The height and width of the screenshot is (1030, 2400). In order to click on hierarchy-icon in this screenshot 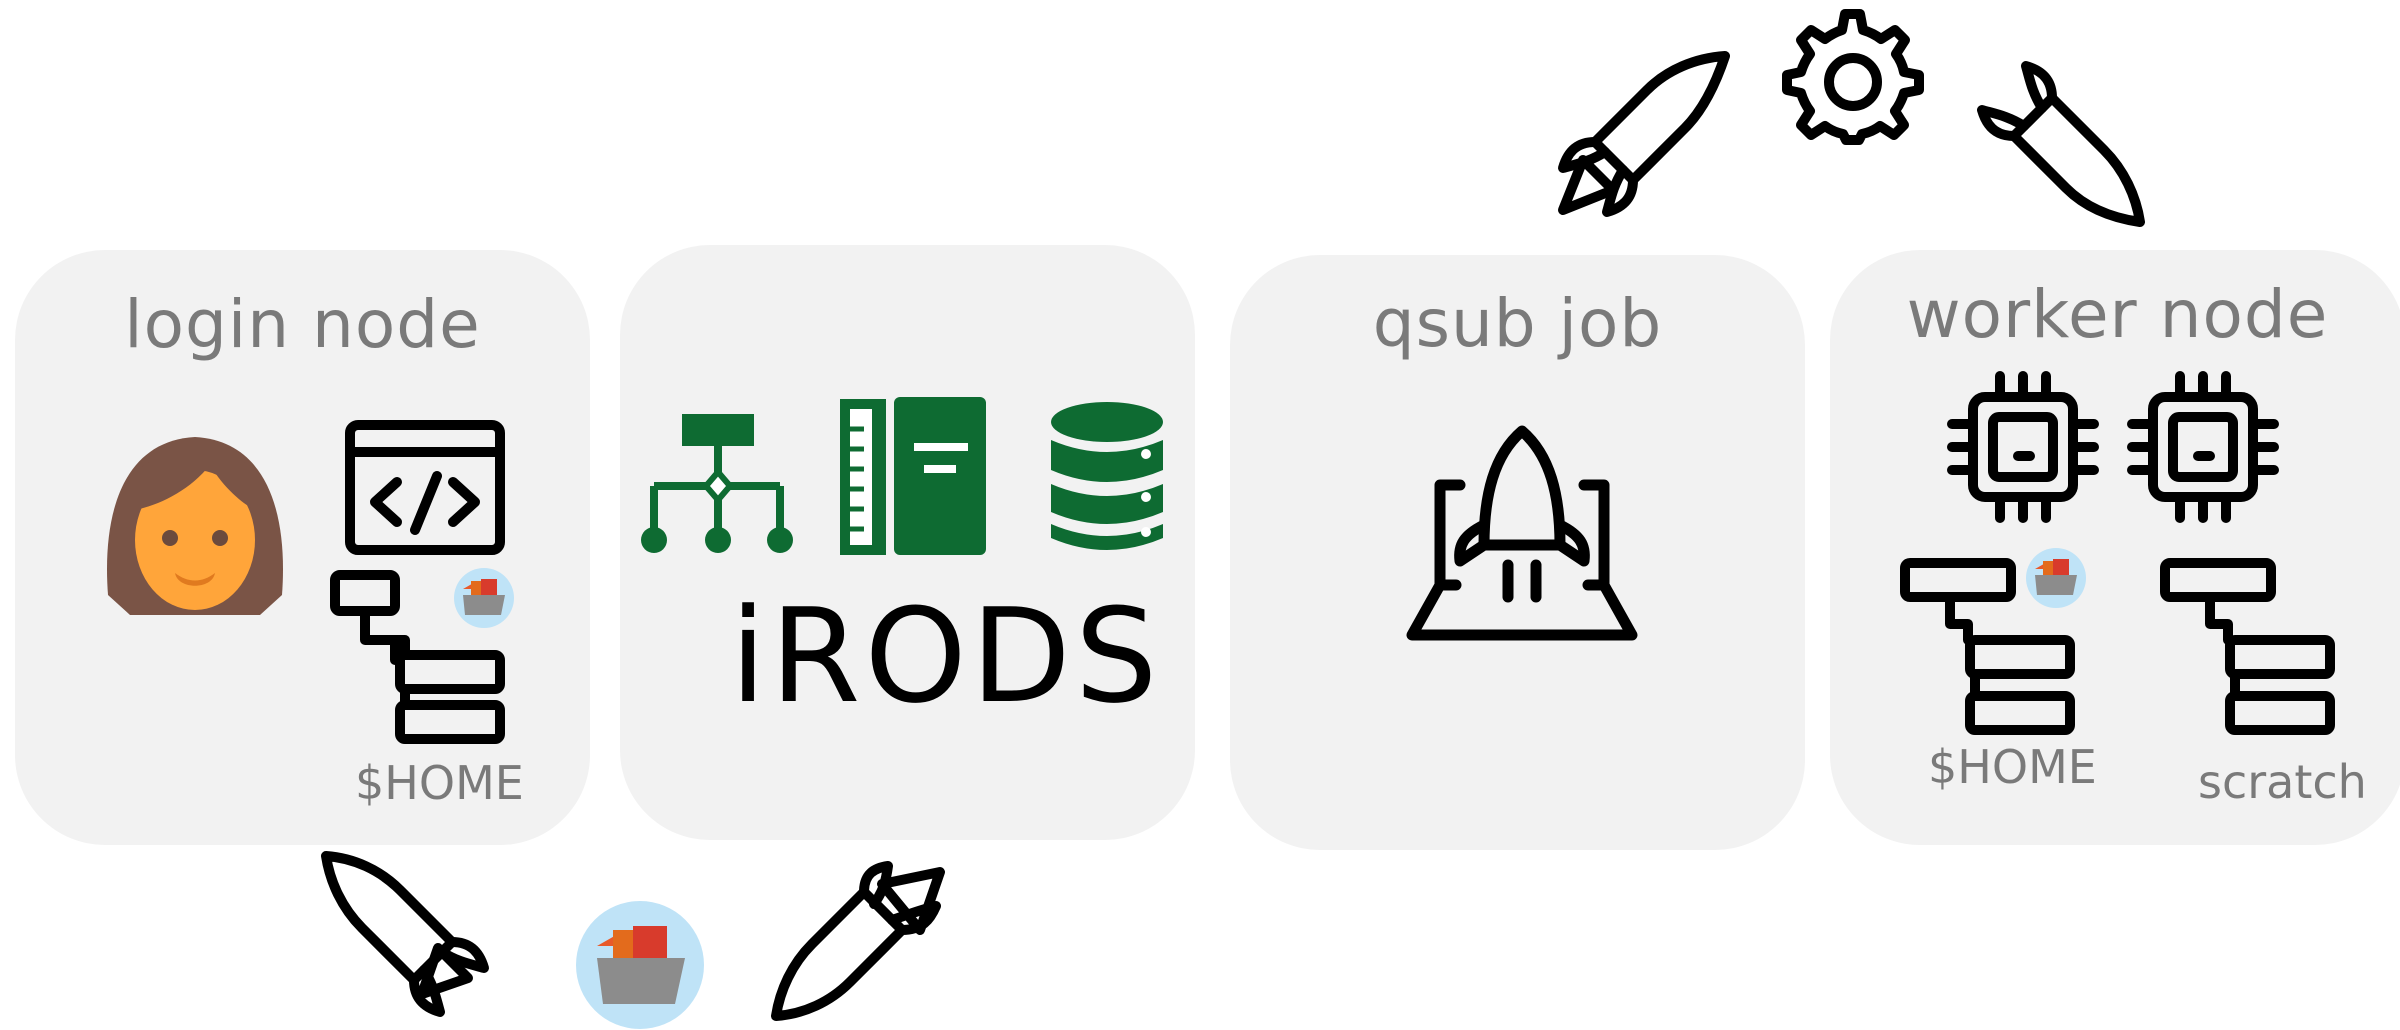, I will do `click(717, 483)`.